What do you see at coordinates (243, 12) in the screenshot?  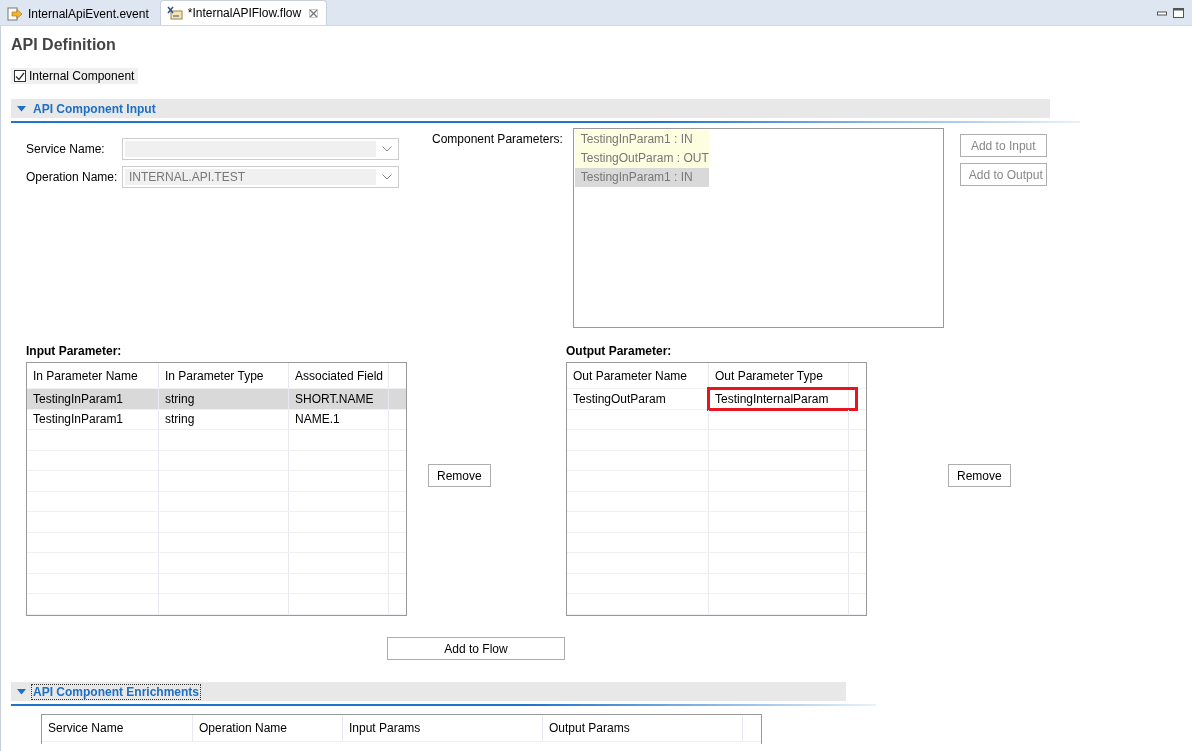 I see `editor-tab: *InternalAPIFlow.flow` at bounding box center [243, 12].